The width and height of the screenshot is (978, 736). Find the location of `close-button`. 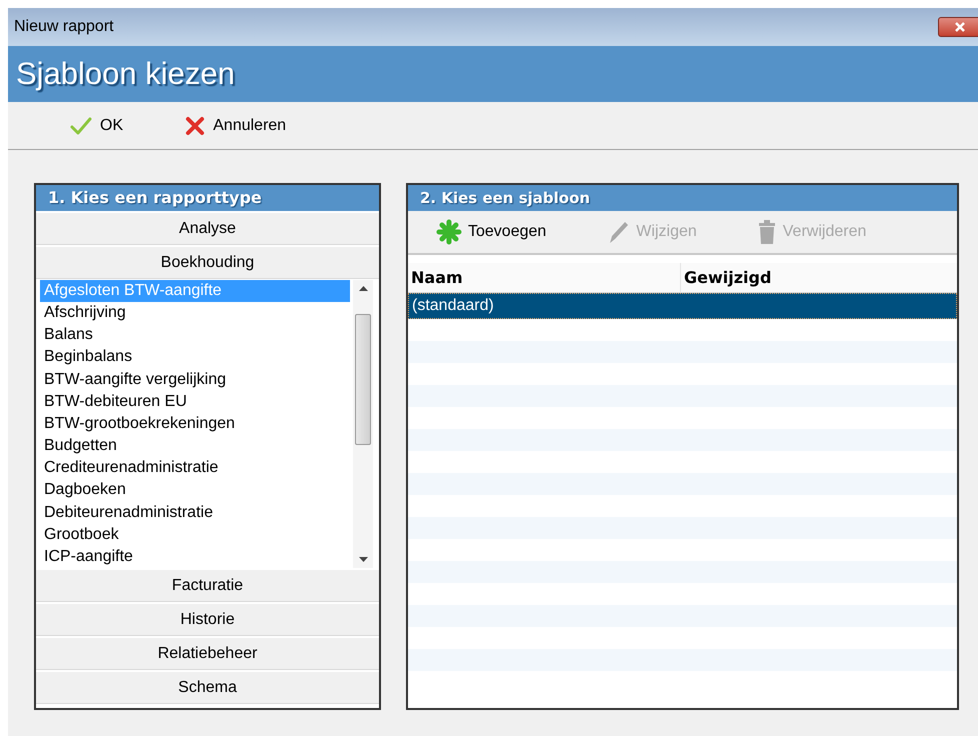

close-button is located at coordinates (958, 27).